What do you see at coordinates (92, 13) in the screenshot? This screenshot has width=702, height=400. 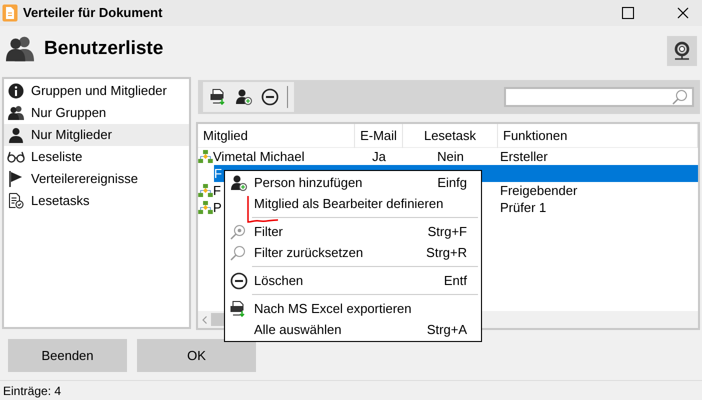 I see `window-title: Verteiler für Dokument` at bounding box center [92, 13].